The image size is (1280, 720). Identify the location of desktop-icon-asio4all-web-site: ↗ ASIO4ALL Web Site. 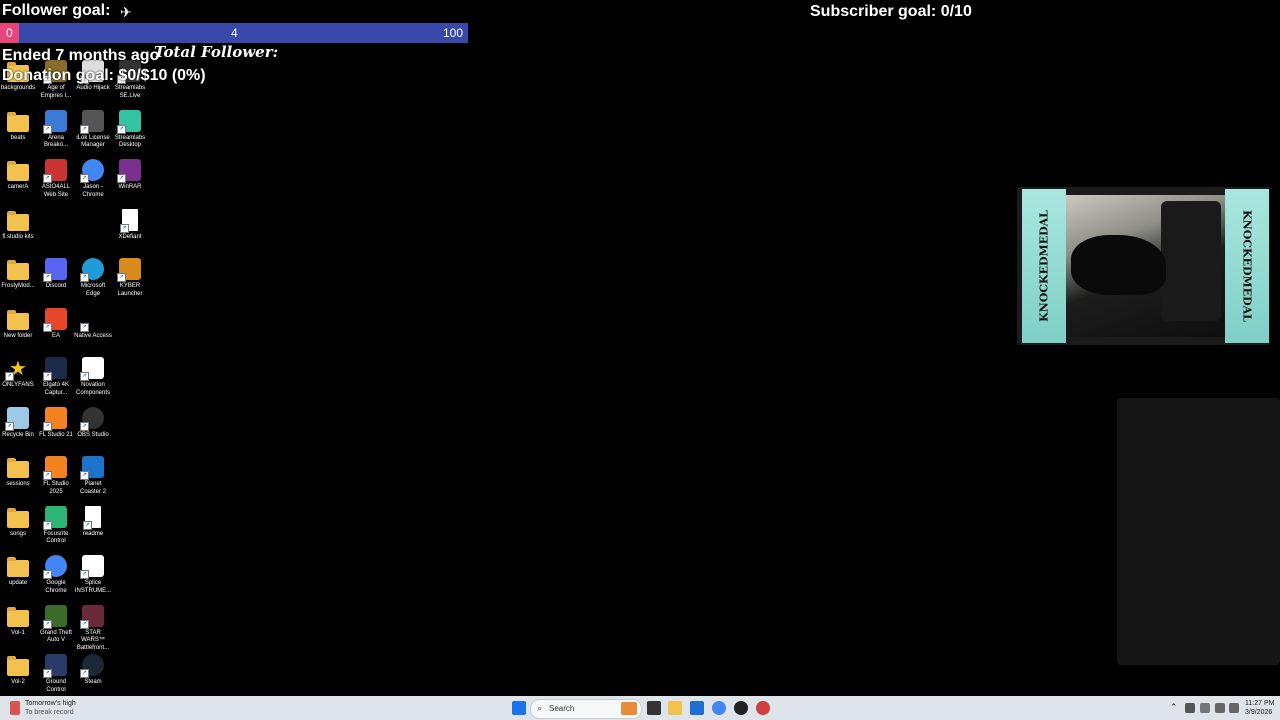
(56, 179).